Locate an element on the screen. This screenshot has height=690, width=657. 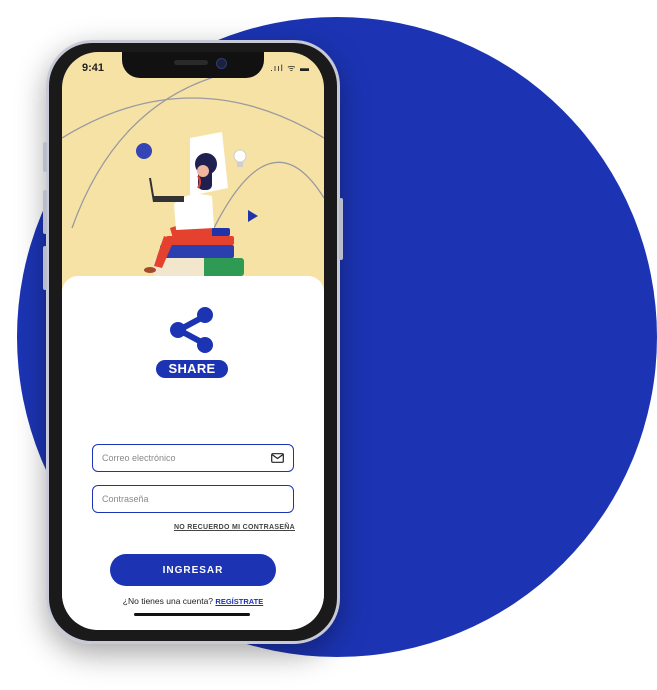
signup-prompt: ¿No tienes una cuenta? Regístrate is located at coordinates (193, 601).